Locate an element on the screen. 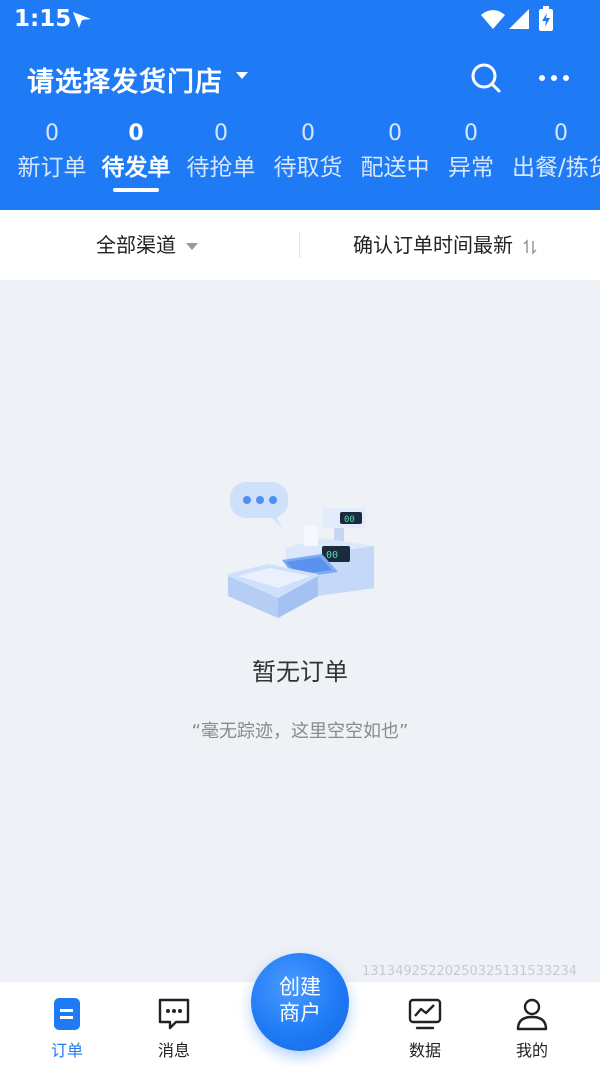  tab-pending-dispatch: 0 待发单 is located at coordinates (136, 158).